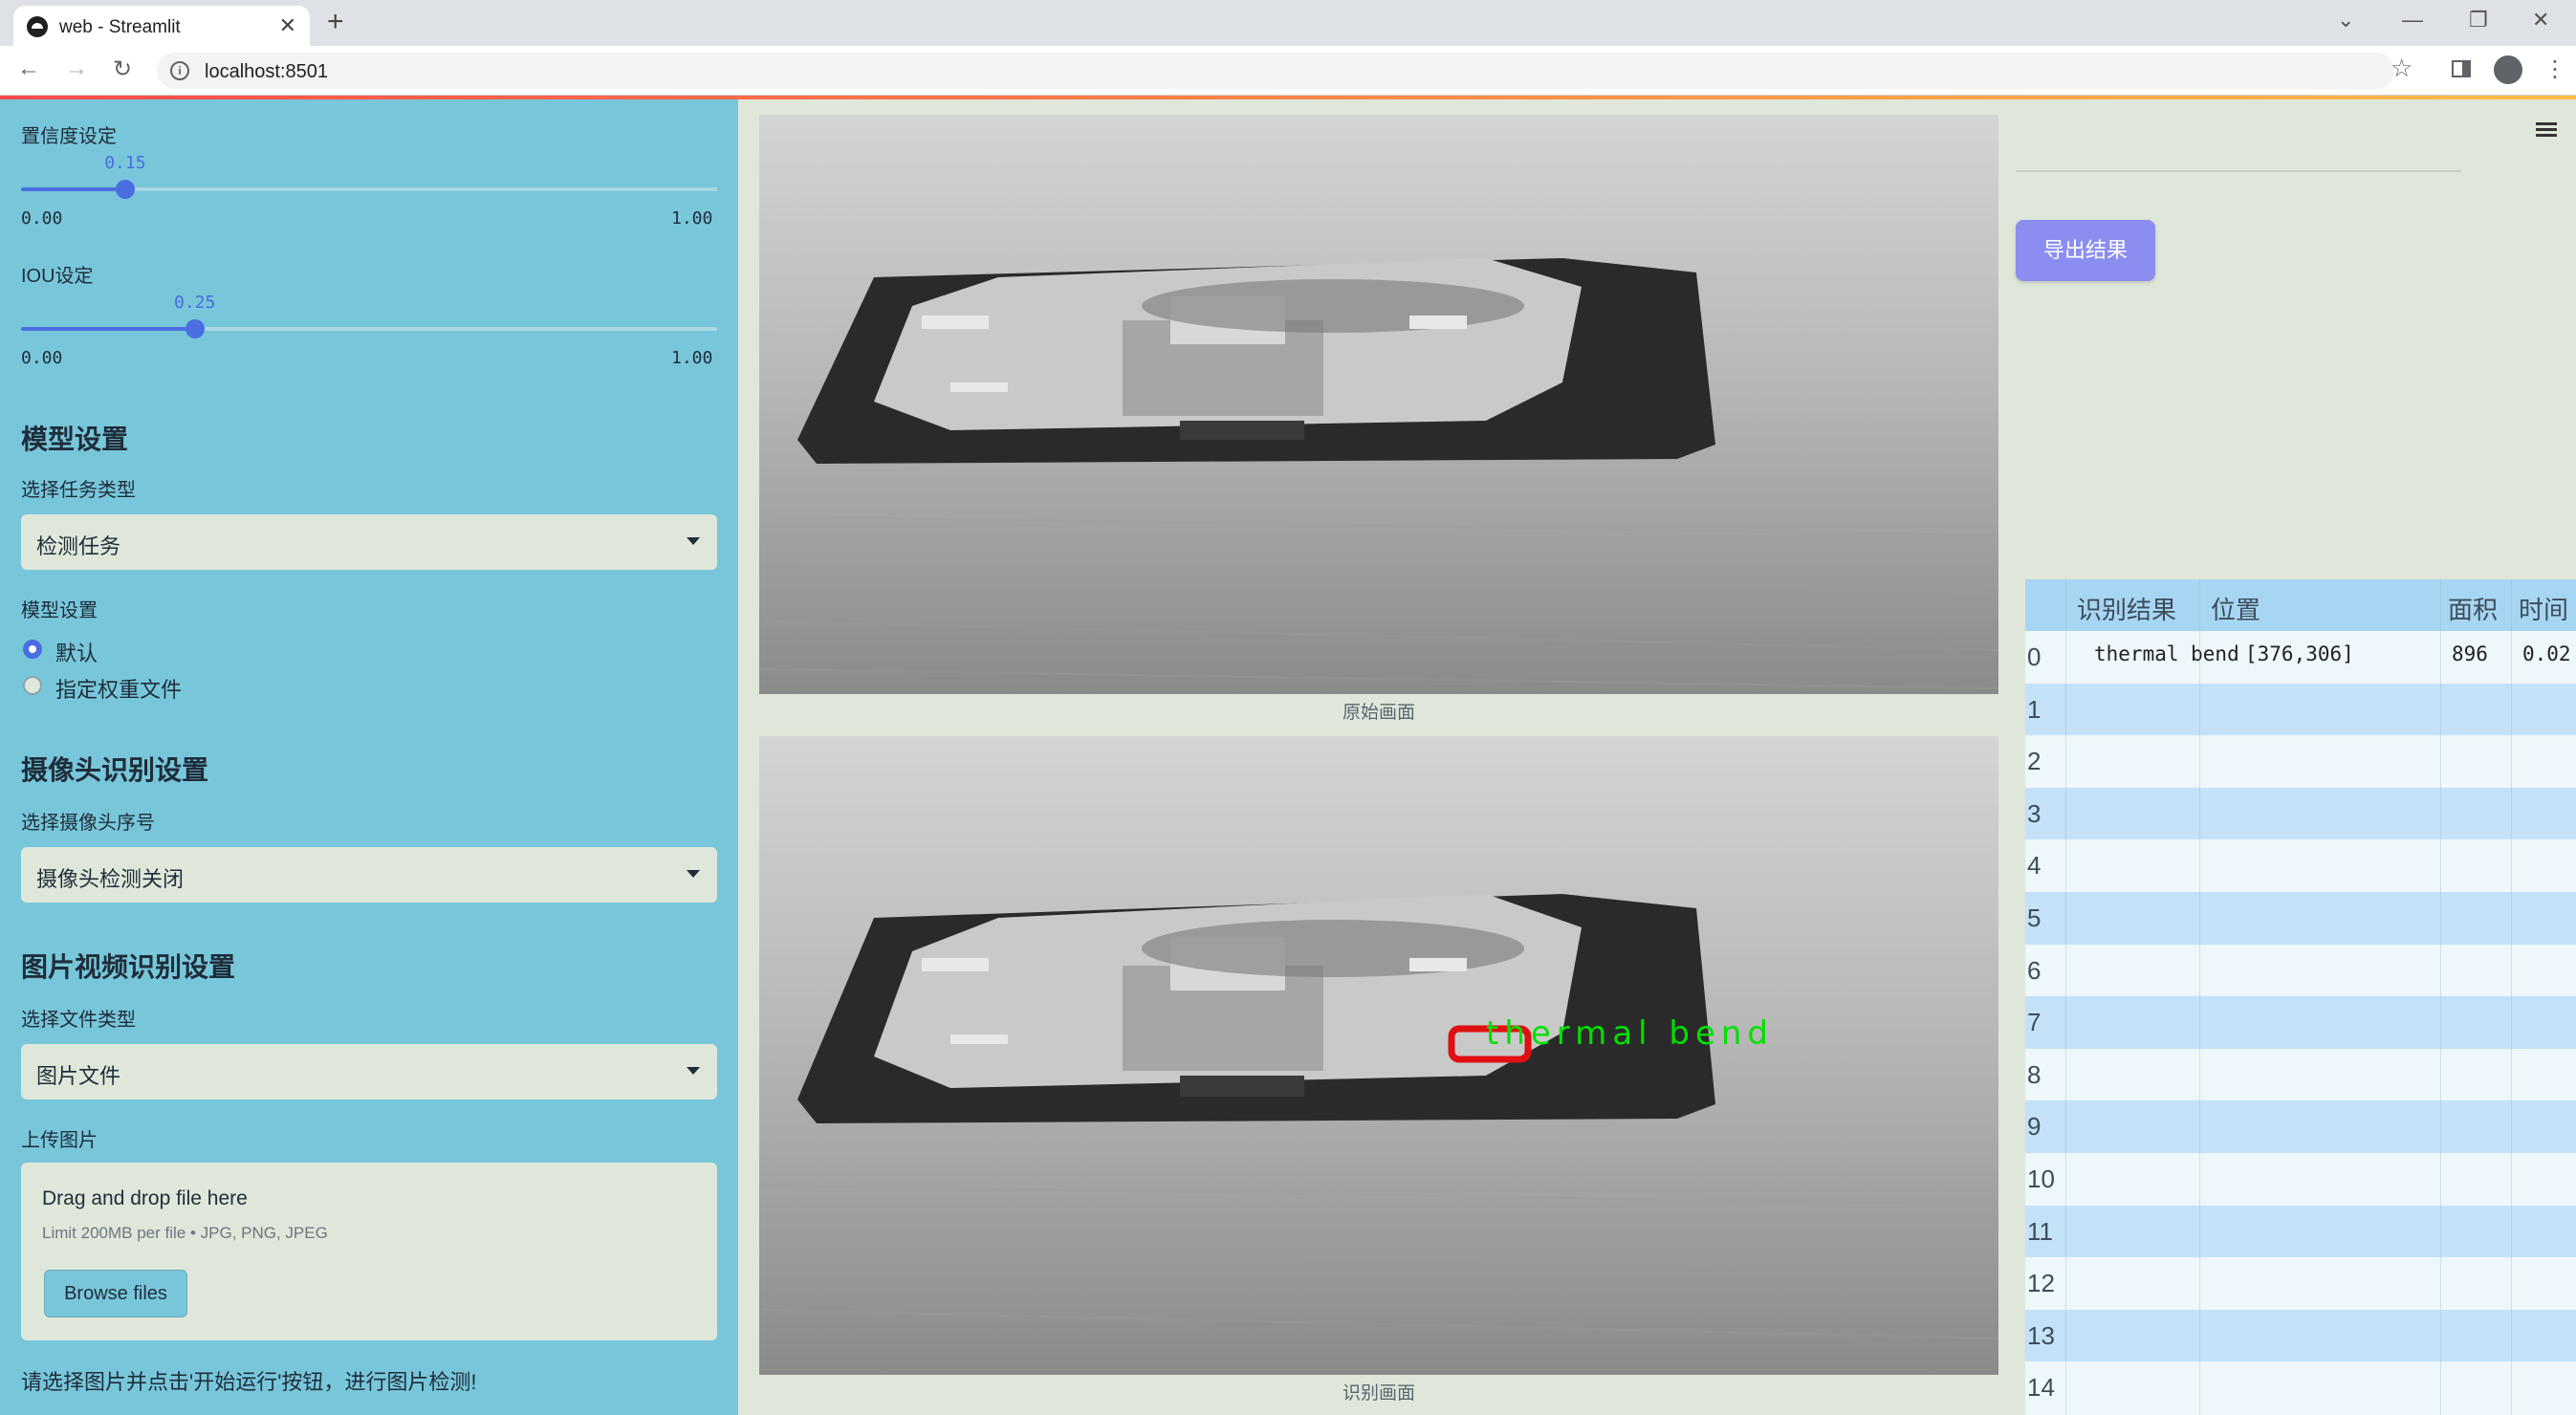  I want to click on table-row: 14, so click(2300, 1387).